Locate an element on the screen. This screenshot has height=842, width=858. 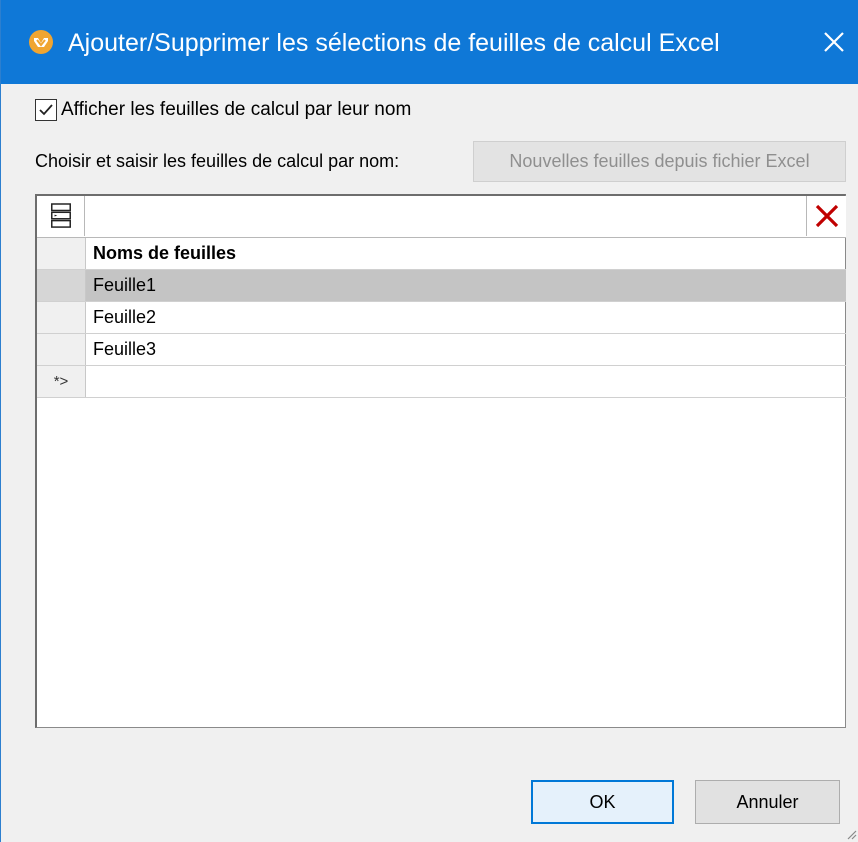
table-row: Feuille1 is located at coordinates (441, 286).